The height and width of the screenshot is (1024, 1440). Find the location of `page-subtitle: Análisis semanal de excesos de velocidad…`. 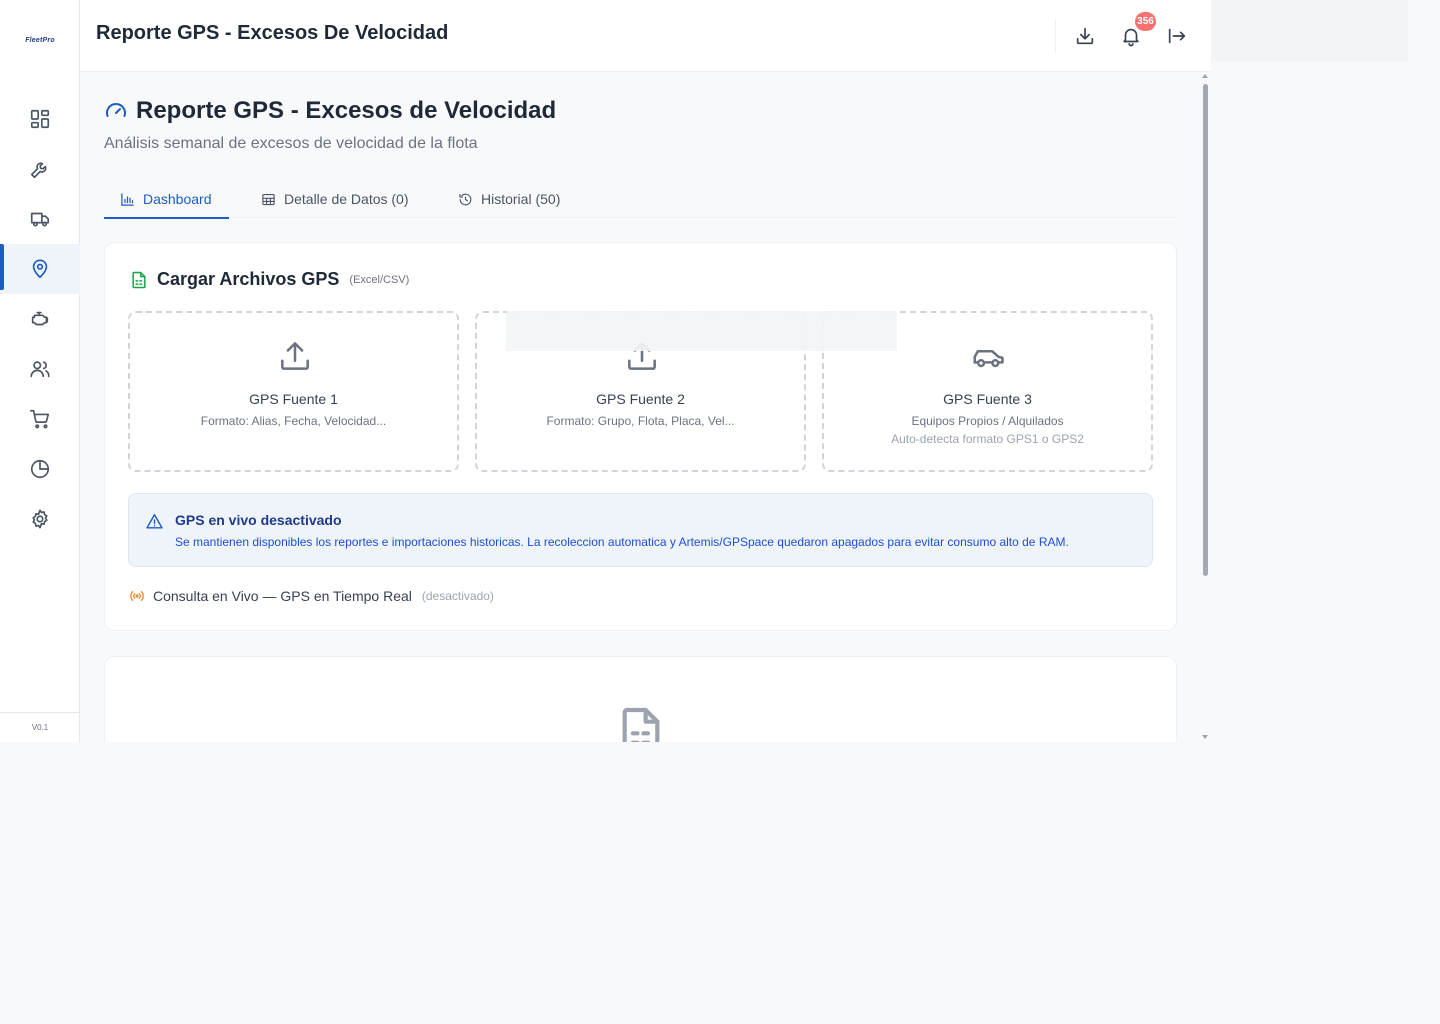

page-subtitle: Análisis semanal de excesos de velocidad… is located at coordinates (291, 143).